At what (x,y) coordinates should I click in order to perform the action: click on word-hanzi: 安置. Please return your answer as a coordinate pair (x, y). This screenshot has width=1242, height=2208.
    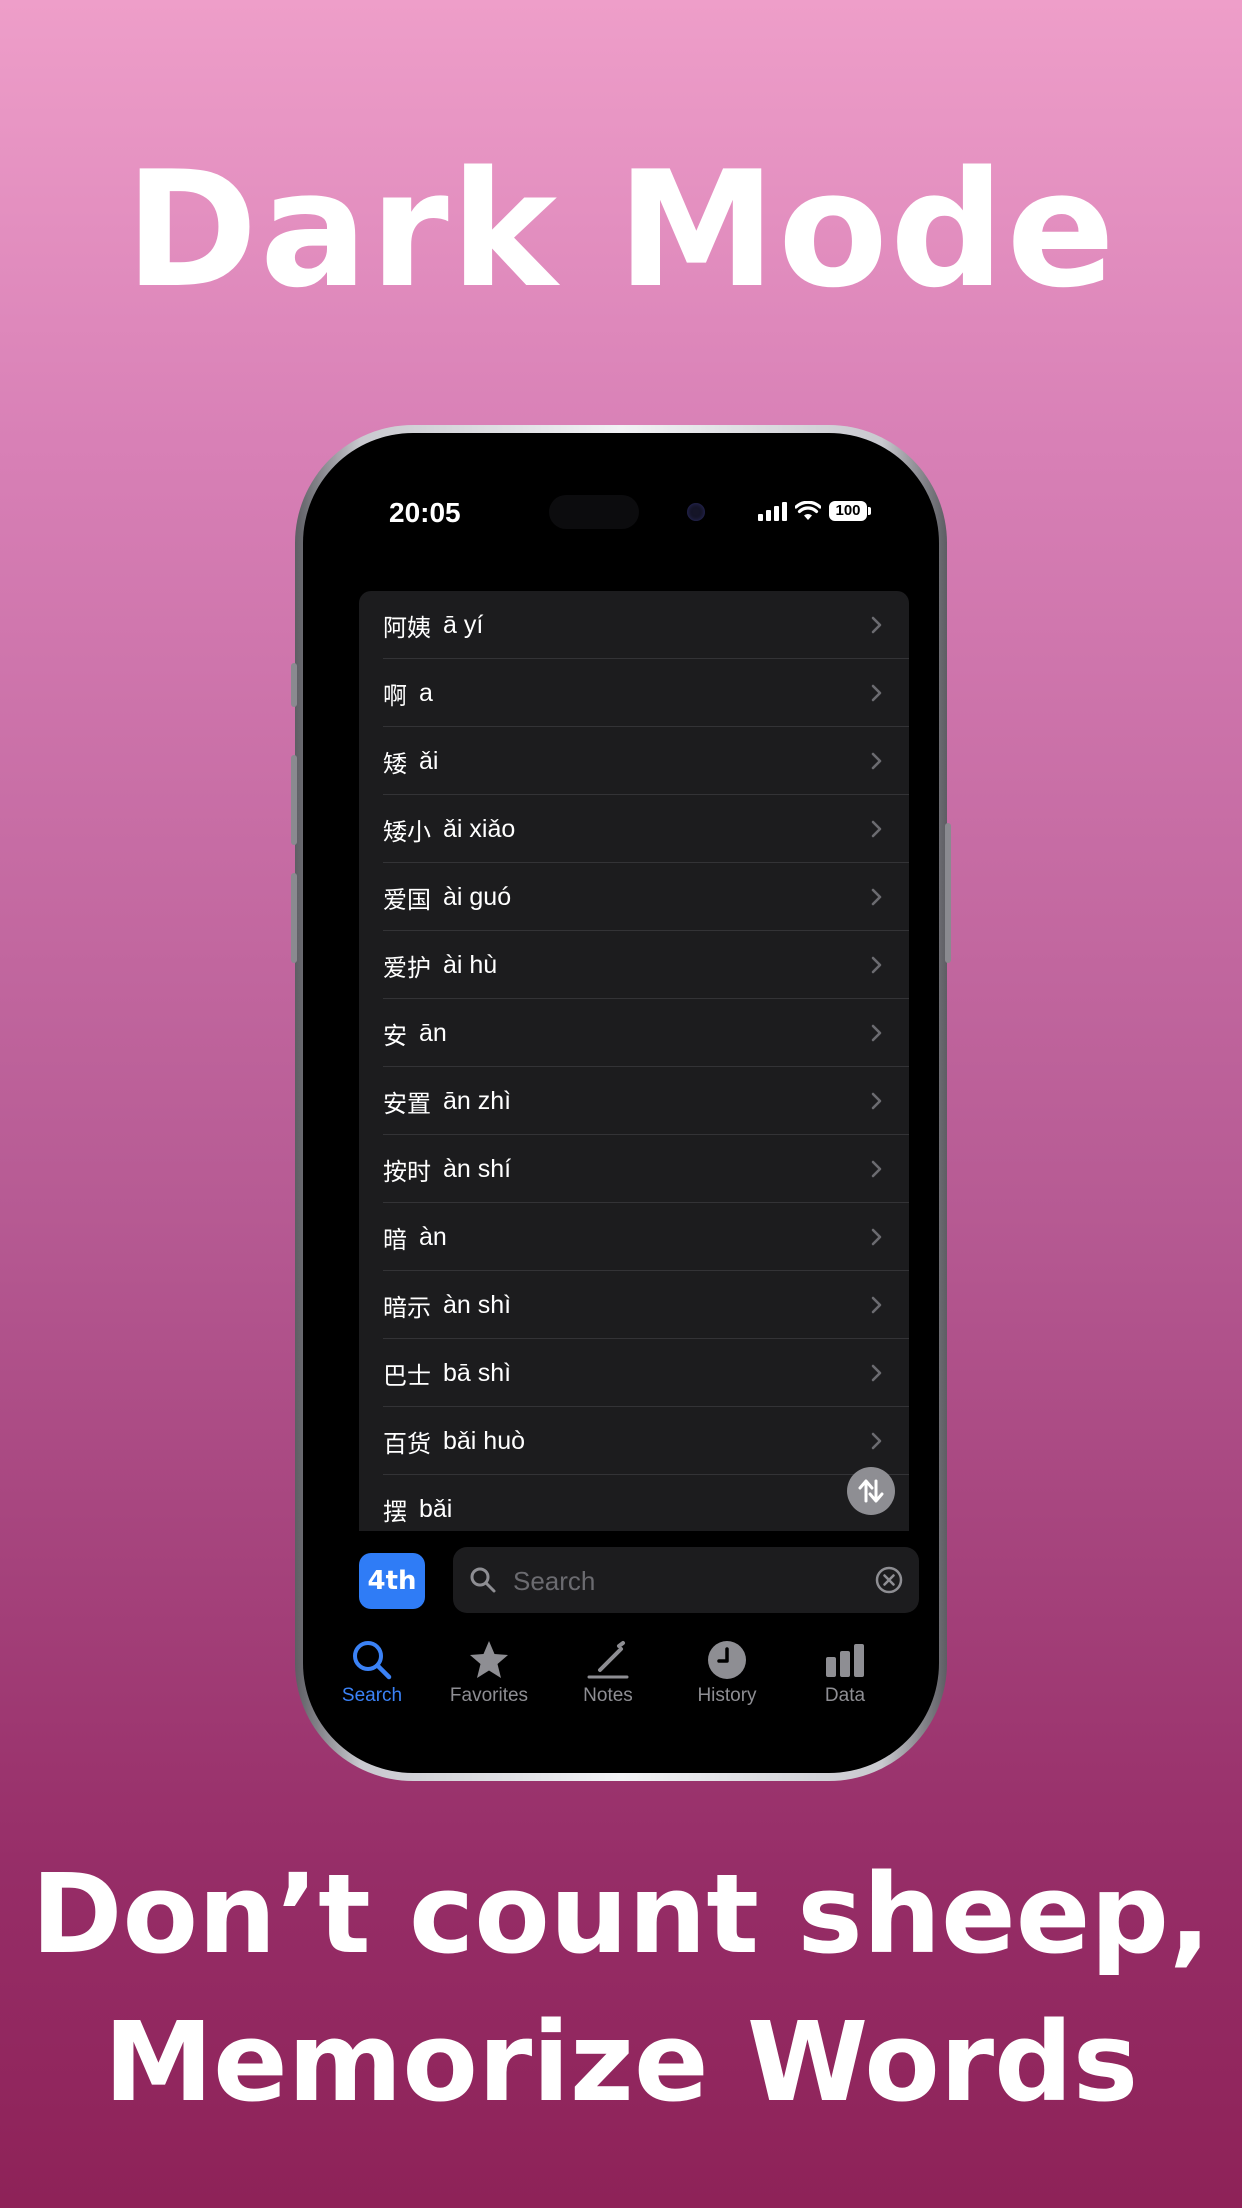
    Looking at the image, I should click on (407, 1103).